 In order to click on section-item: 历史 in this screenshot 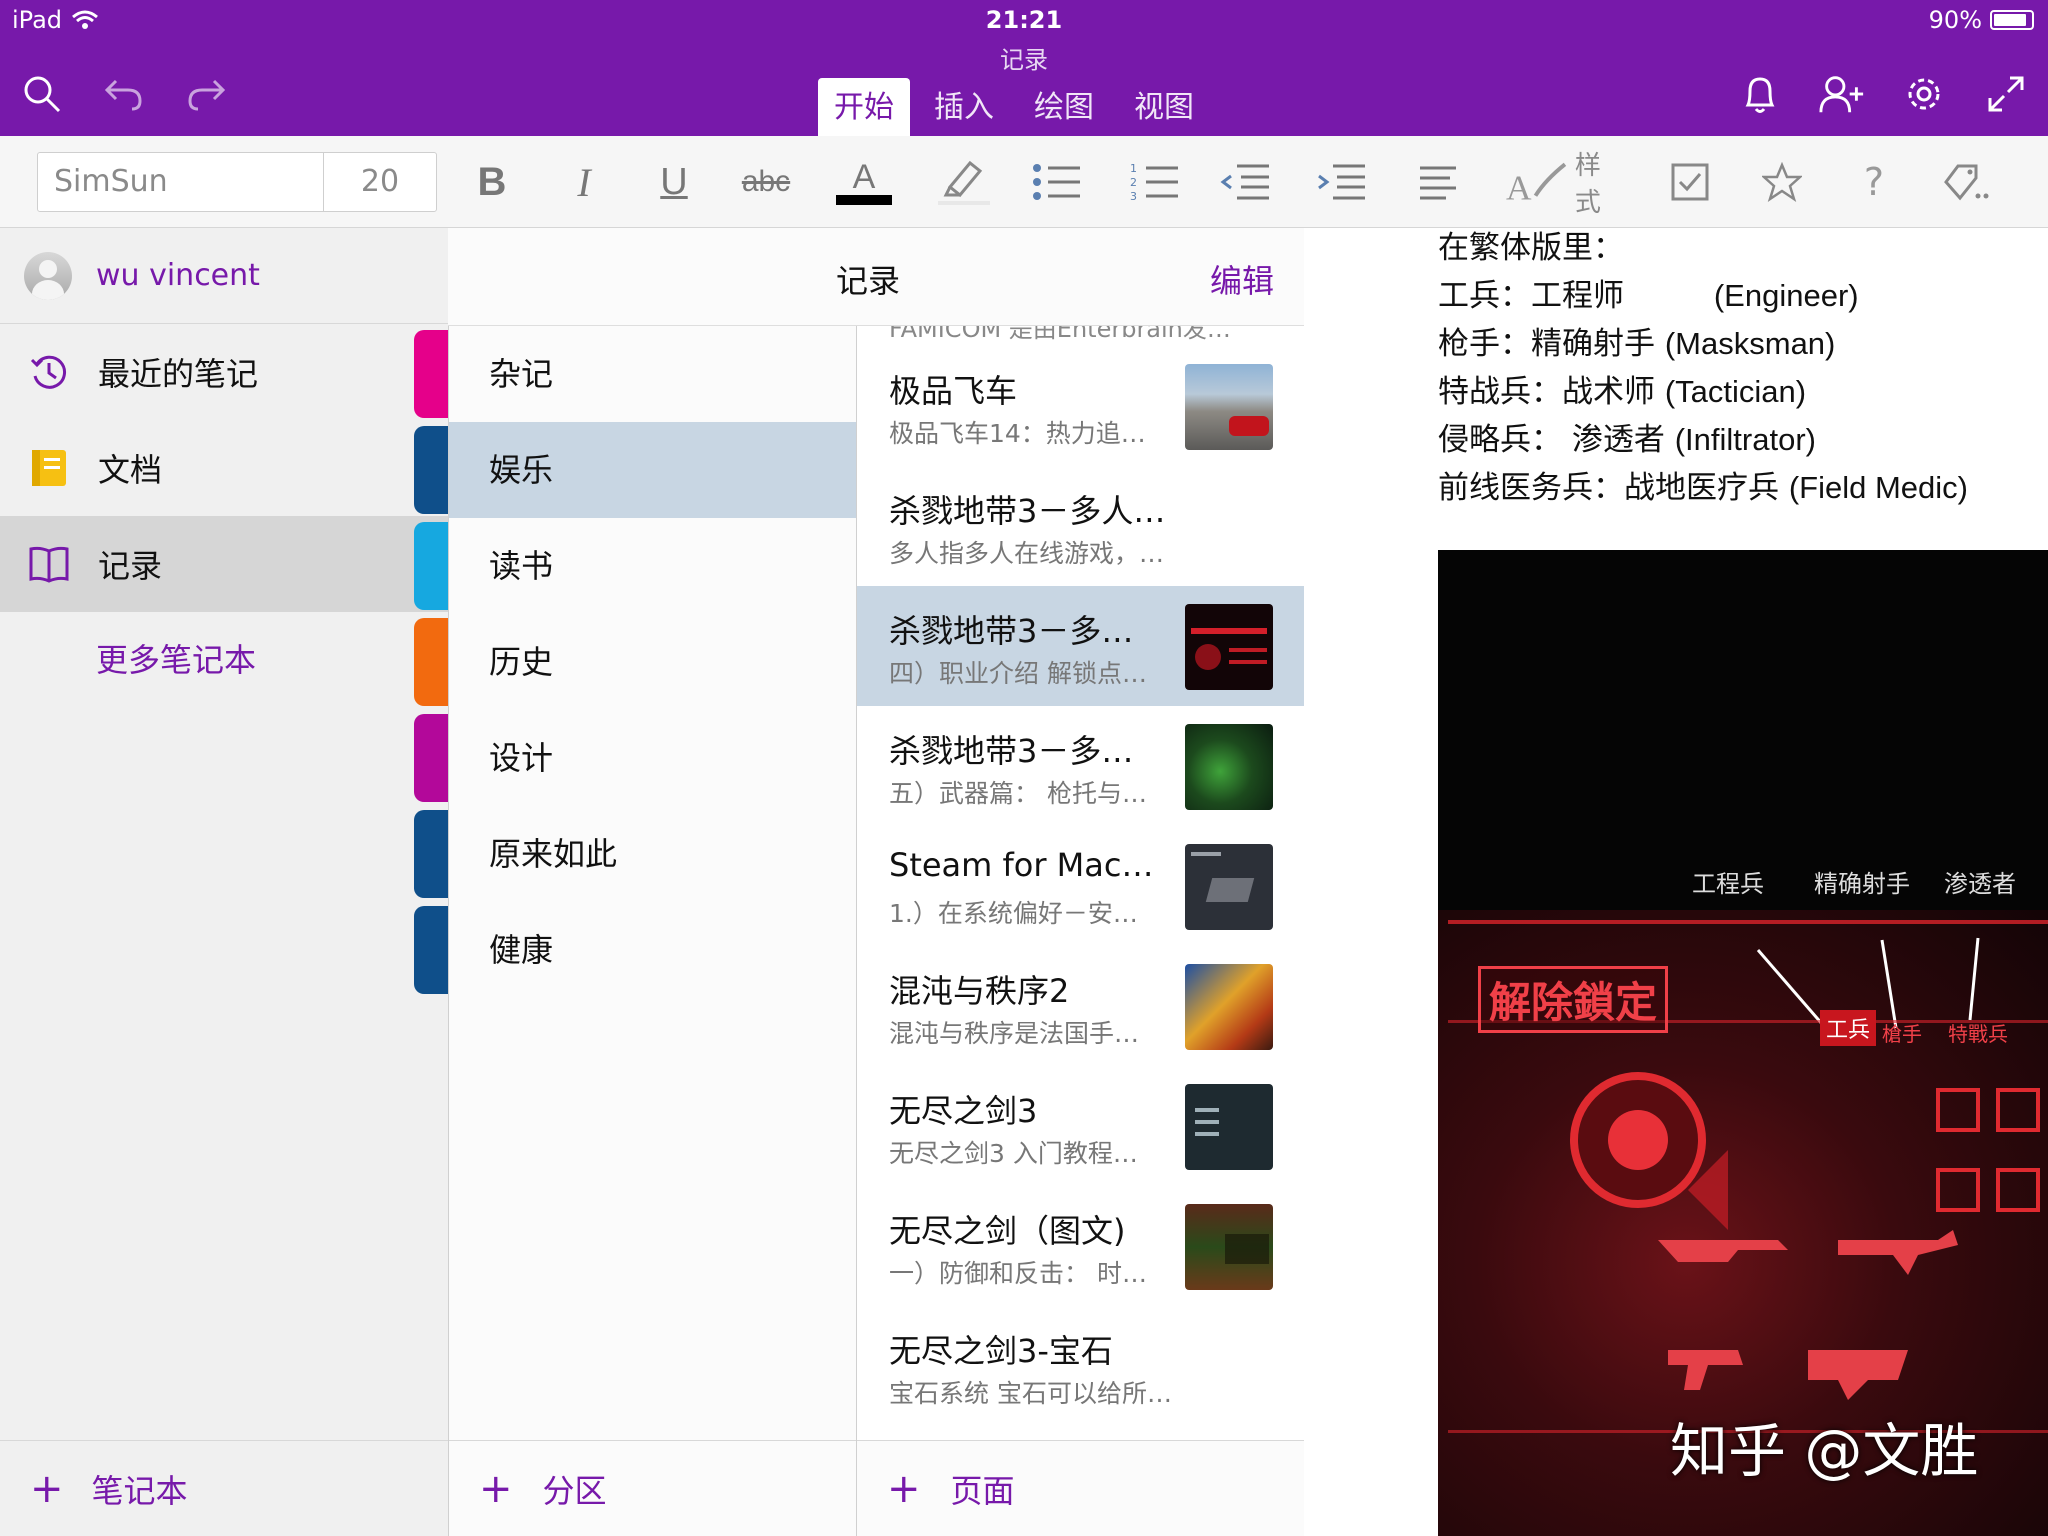, I will do `click(653, 662)`.